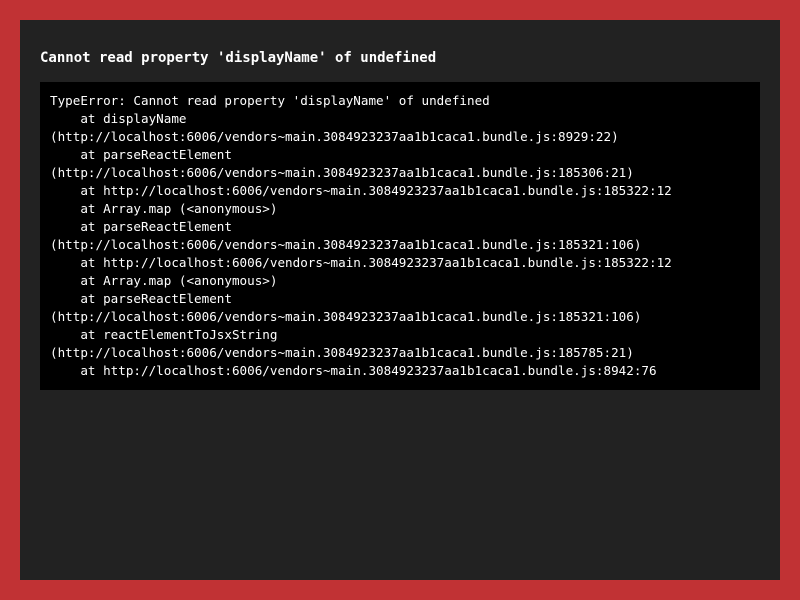 The width and height of the screenshot is (800, 600). I want to click on stack-trace-line: at reactElementToJsxString, so click(164, 334).